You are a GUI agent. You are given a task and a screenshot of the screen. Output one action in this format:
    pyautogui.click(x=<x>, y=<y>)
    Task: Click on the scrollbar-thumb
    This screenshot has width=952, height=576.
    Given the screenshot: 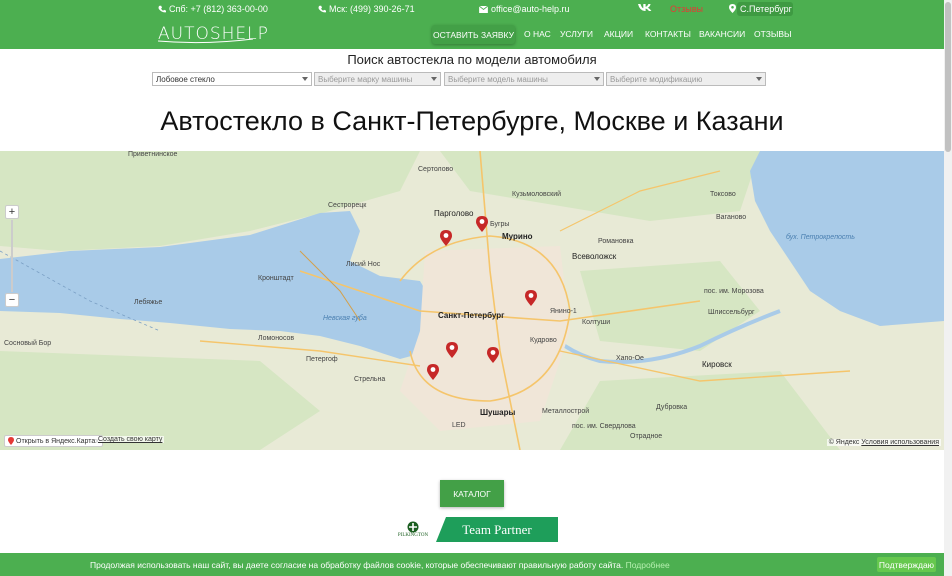 What is the action you would take?
    pyautogui.click(x=948, y=77)
    